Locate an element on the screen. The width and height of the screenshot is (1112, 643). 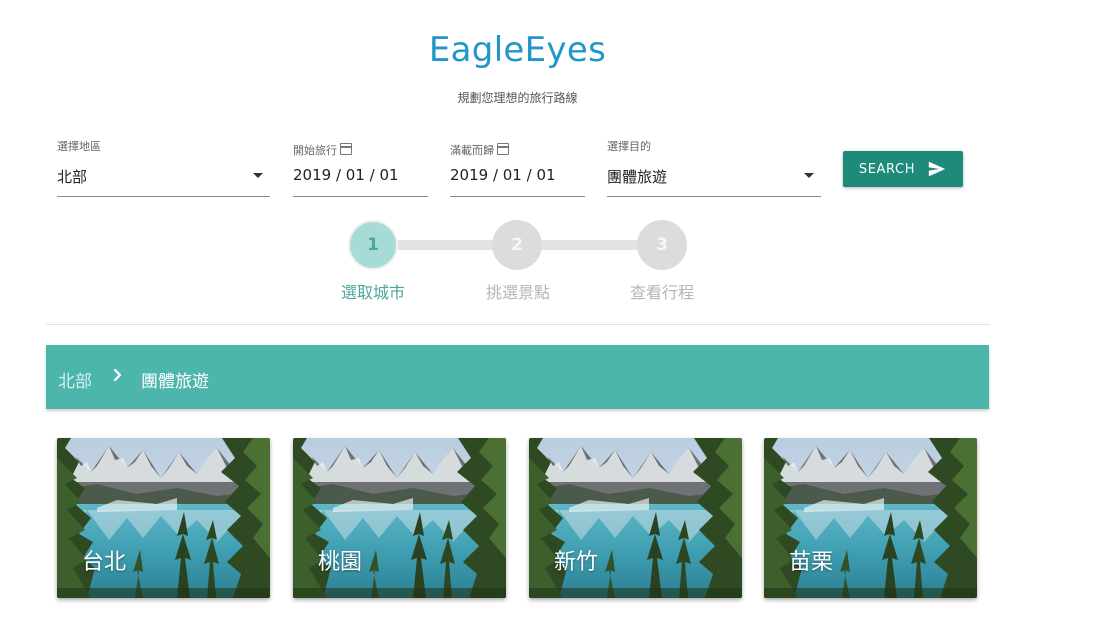
end-date-label: 滿載而歸 is located at coordinates (472, 150).